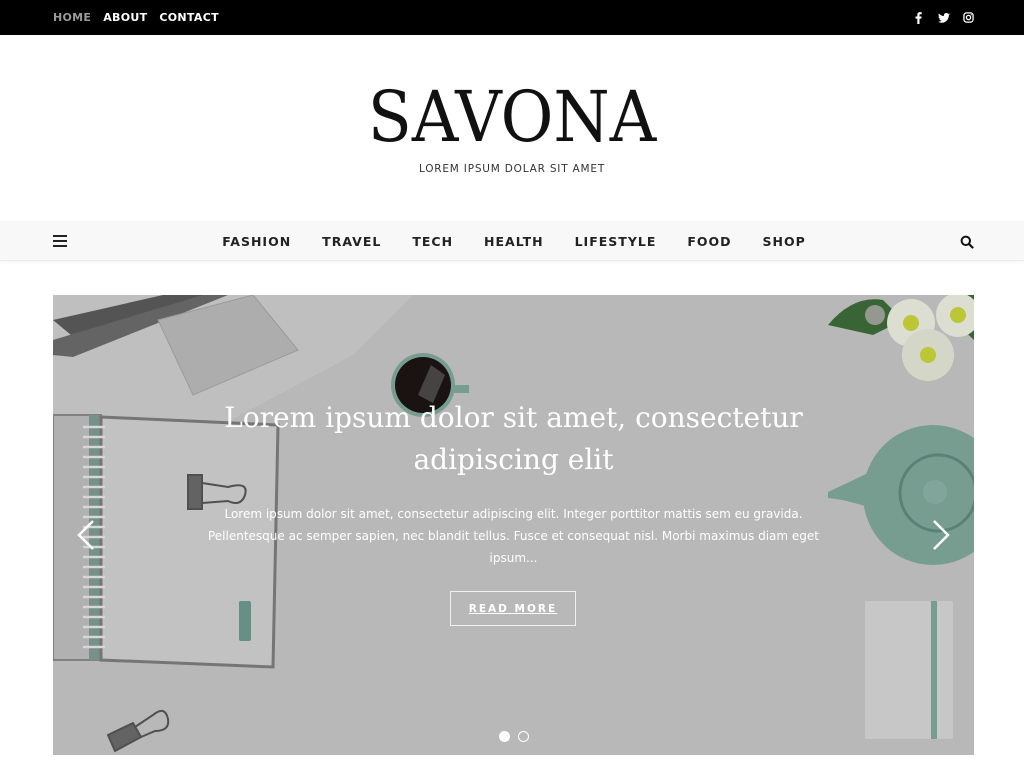  Describe the element at coordinates (512, 169) in the screenshot. I see `site-tagline: LOREM IPSUM DOLAR SIT AMET` at that location.